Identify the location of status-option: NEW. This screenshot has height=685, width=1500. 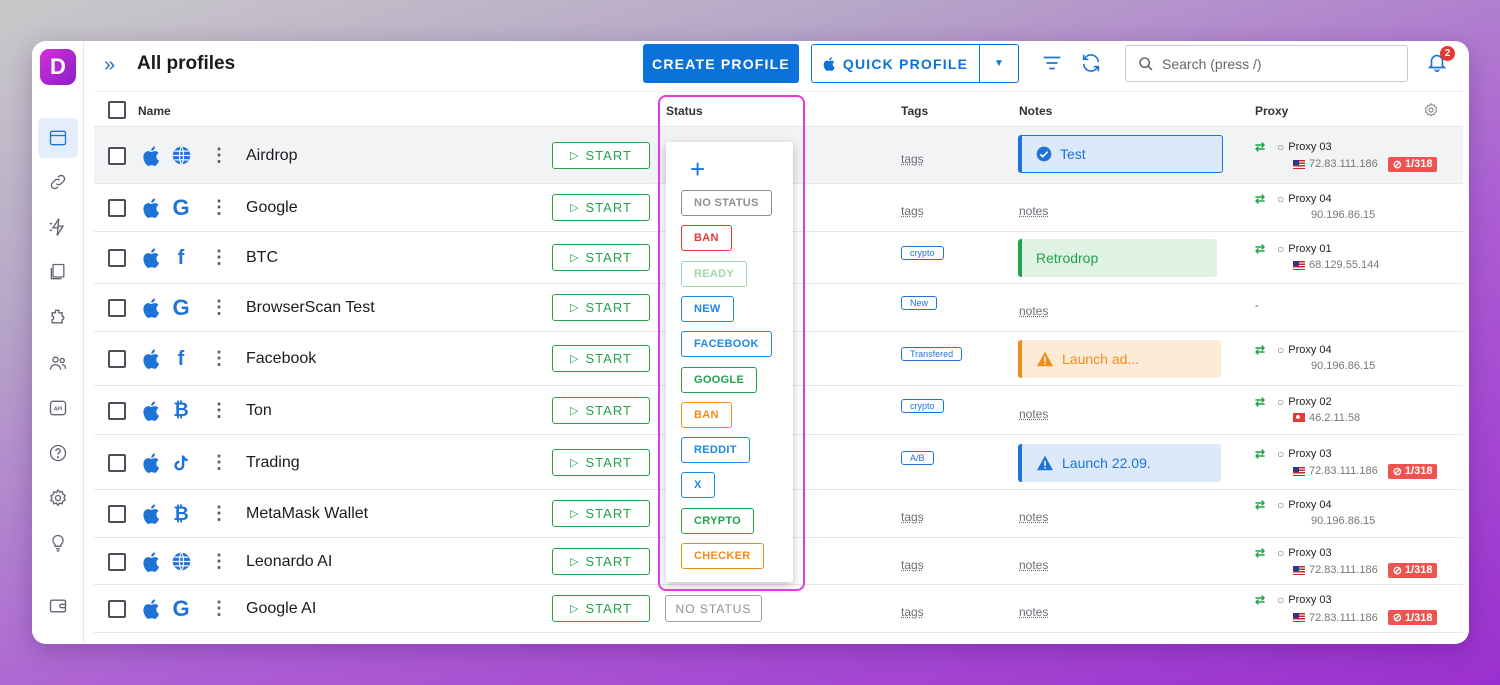
(707, 308).